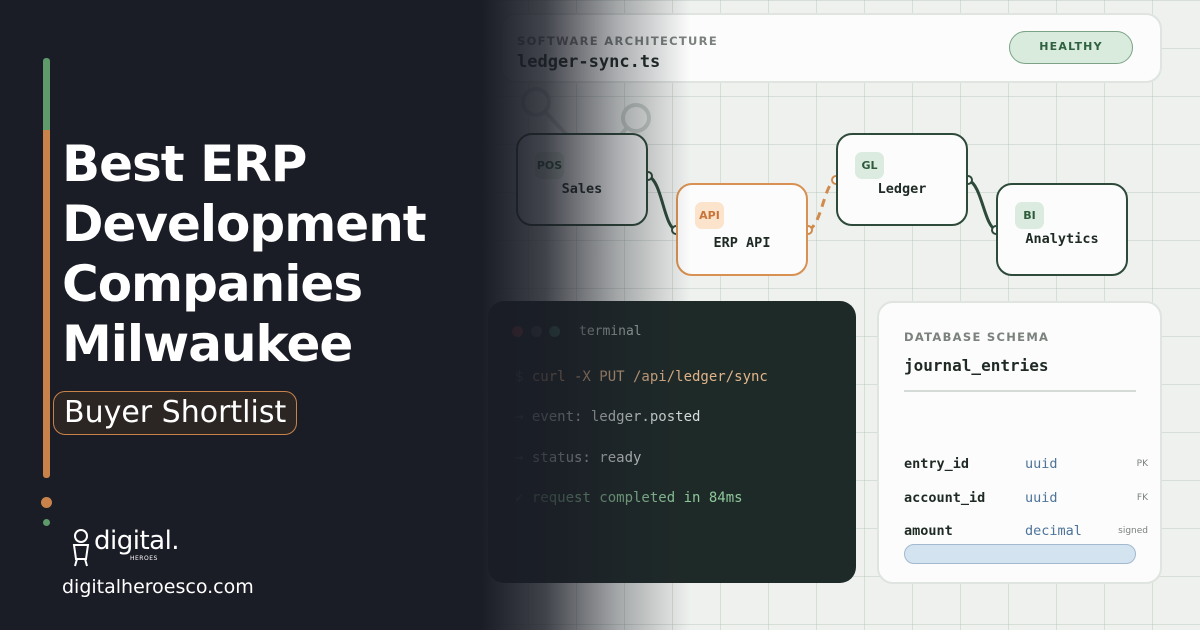 This screenshot has height=630, width=1200. What do you see at coordinates (523, 377) in the screenshot?
I see `prompt-symbol: $` at bounding box center [523, 377].